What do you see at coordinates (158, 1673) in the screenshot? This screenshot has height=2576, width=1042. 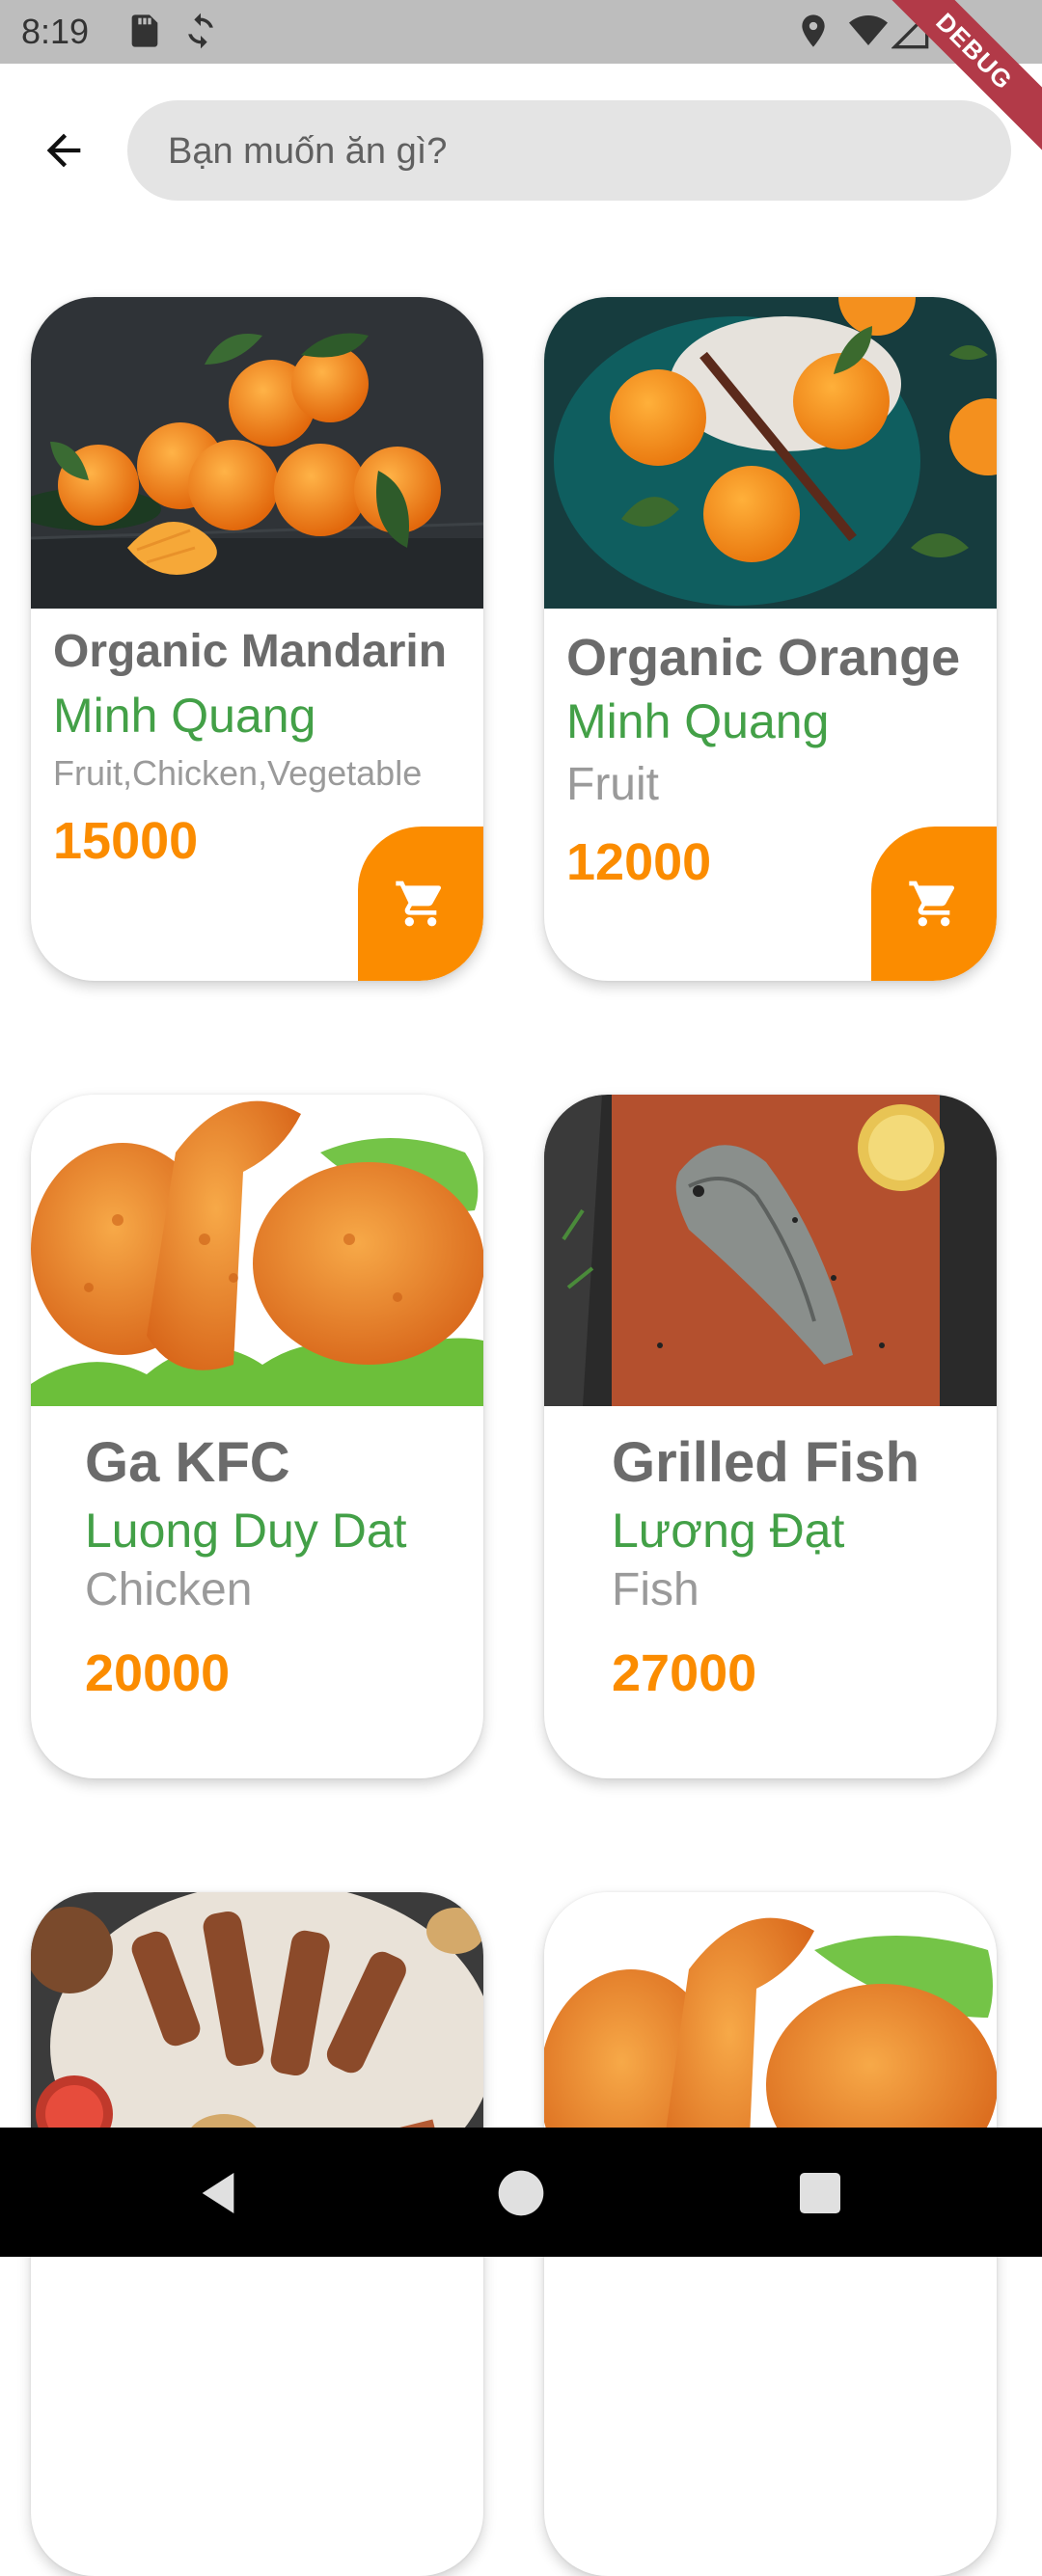 I see `product-price: 20000` at bounding box center [158, 1673].